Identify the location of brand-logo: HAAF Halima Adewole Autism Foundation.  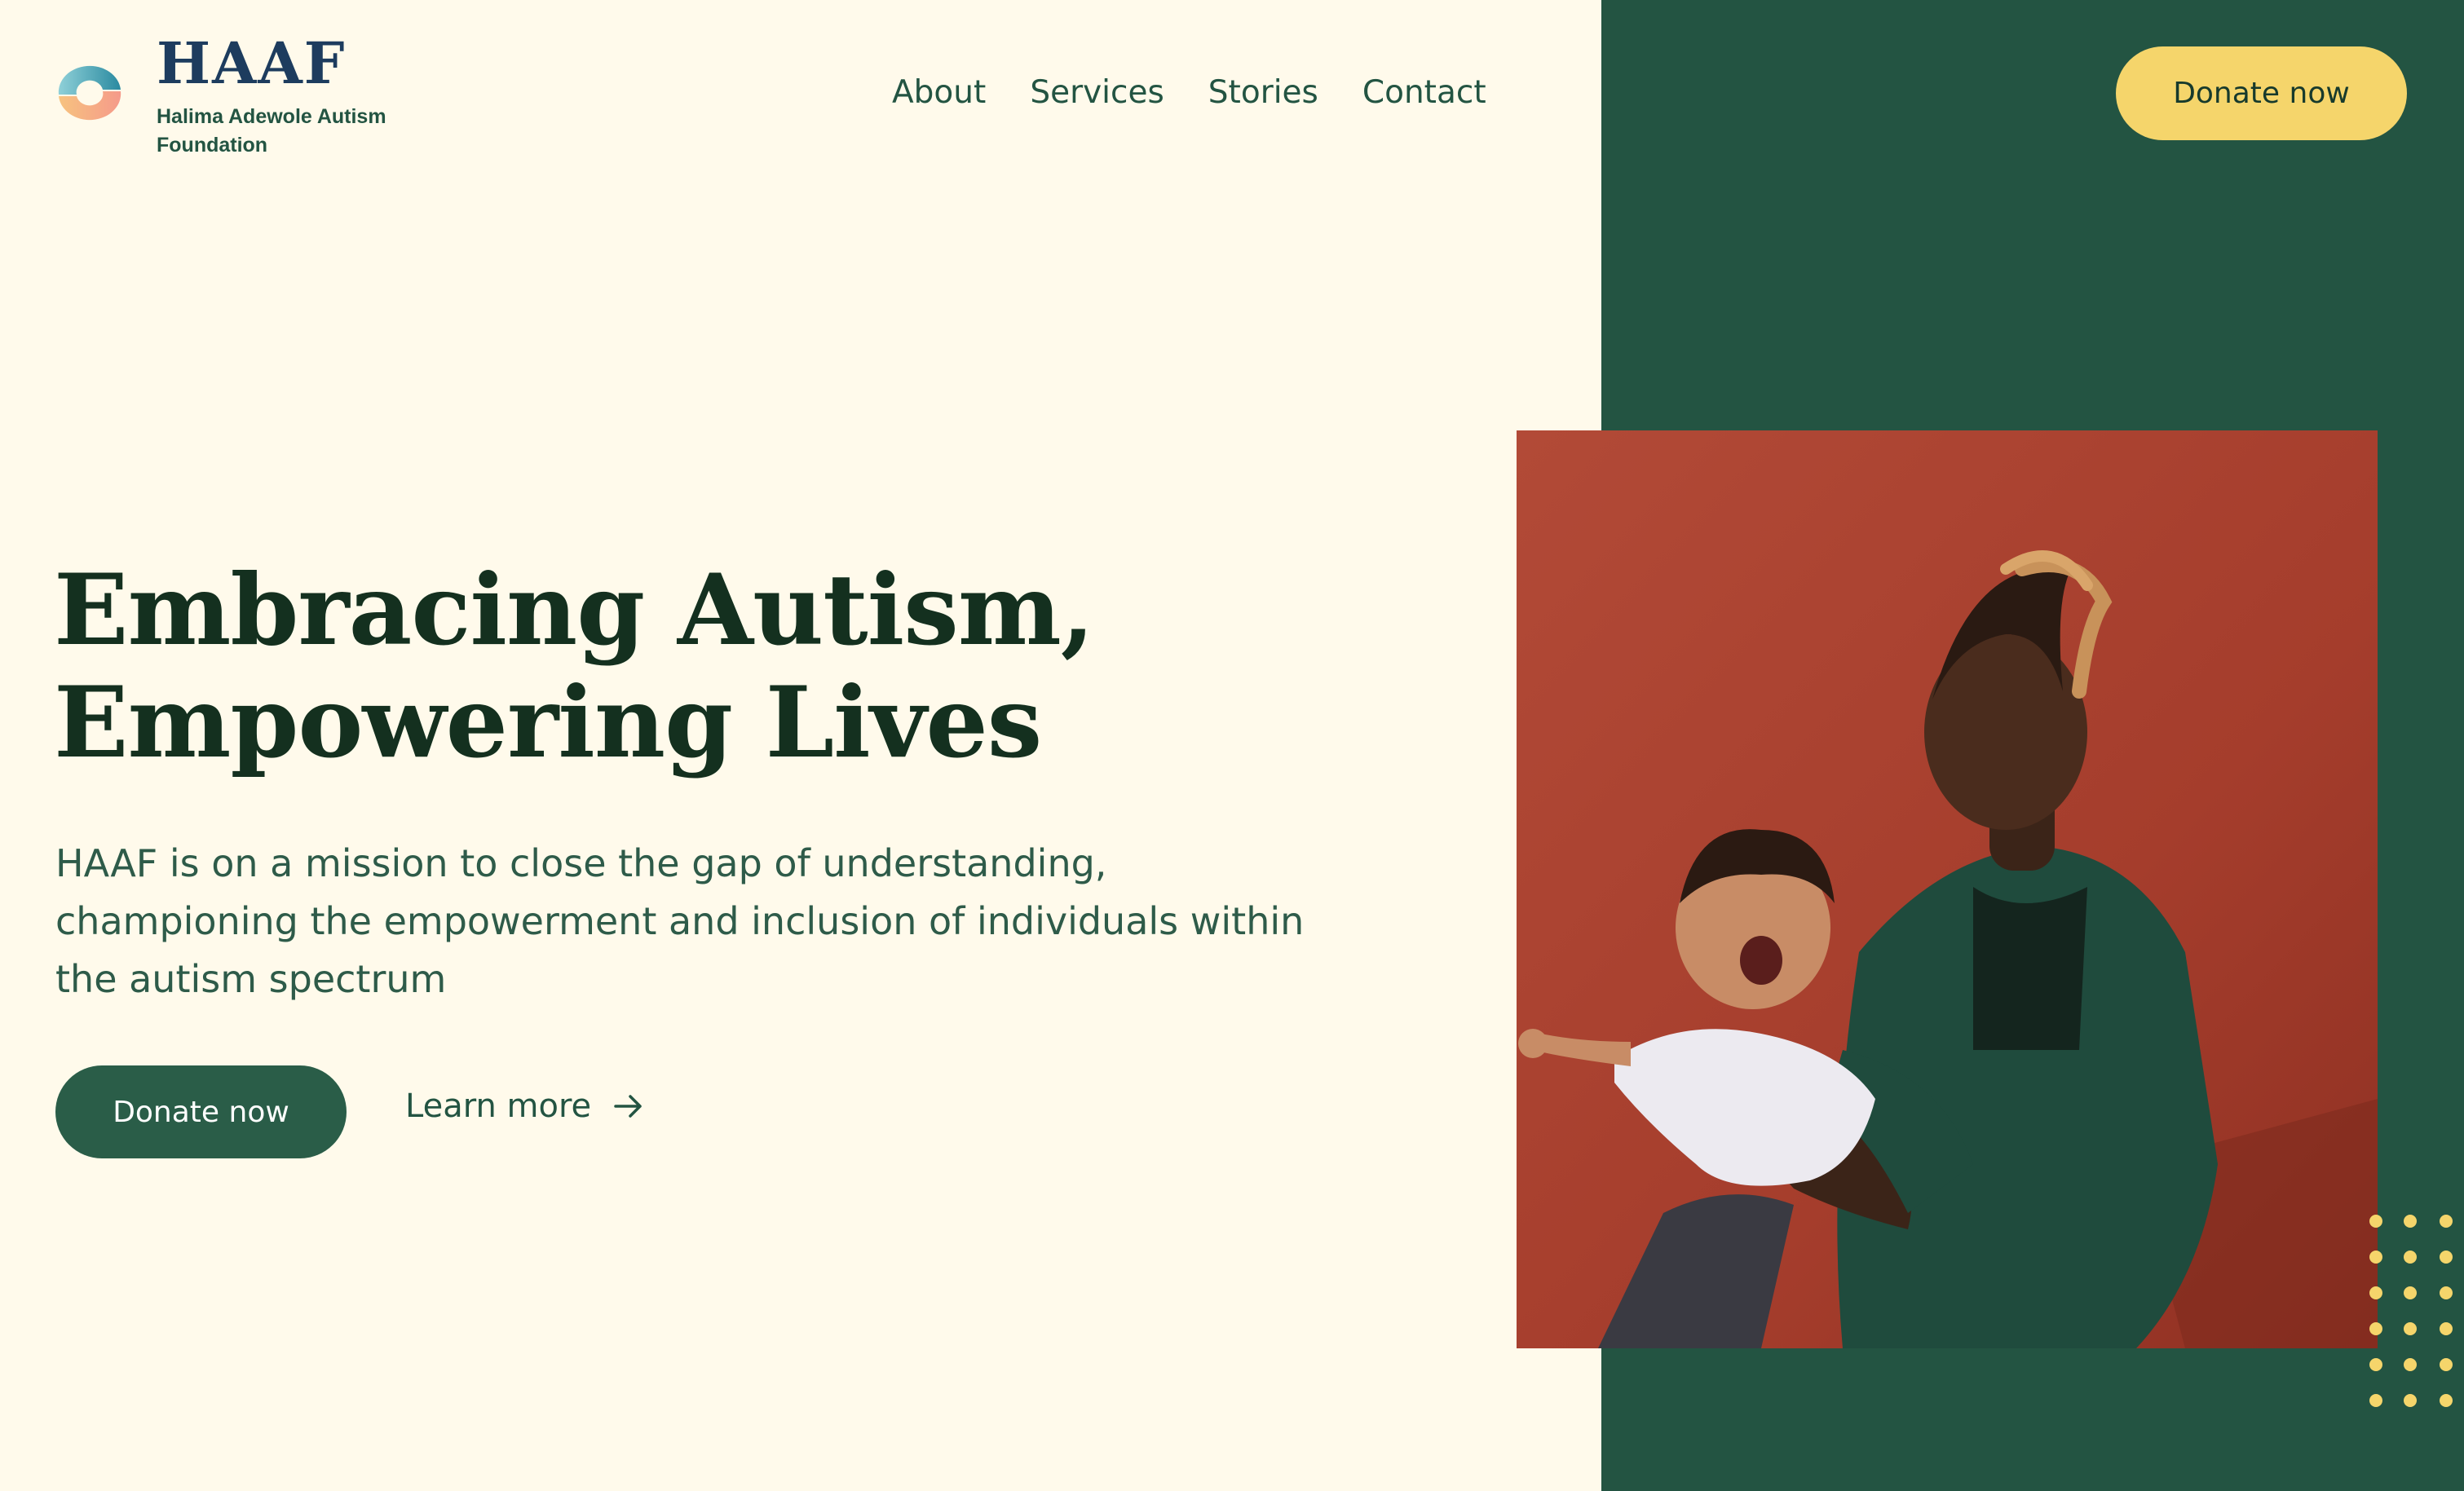
(235, 96).